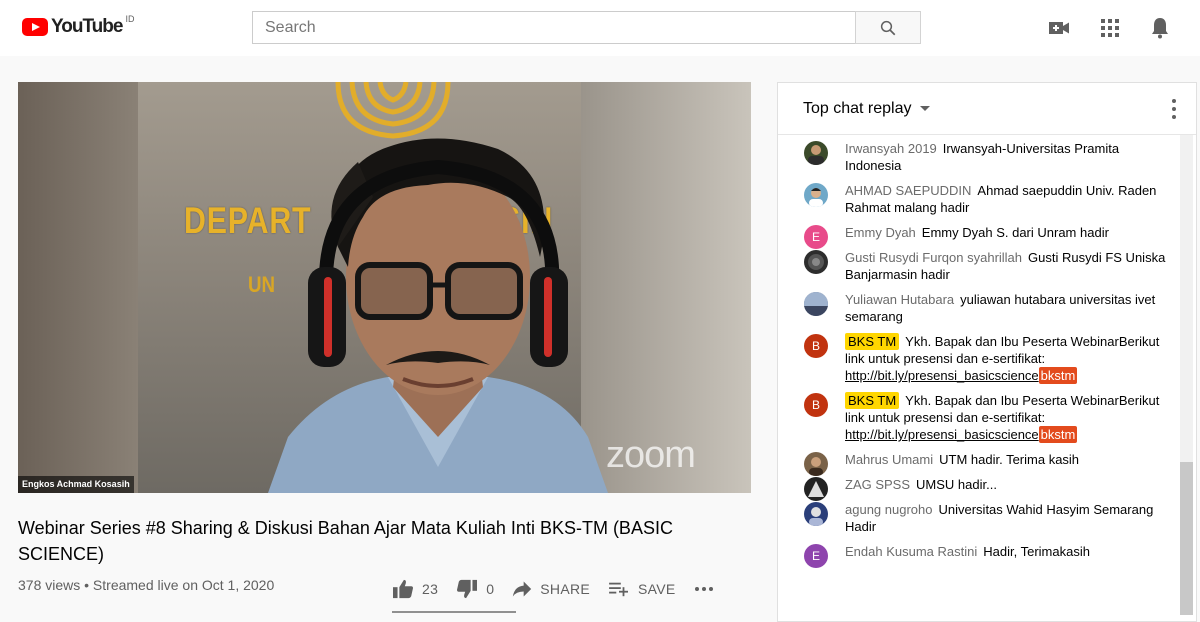 The height and width of the screenshot is (622, 1200). What do you see at coordinates (87, 26) in the screenshot?
I see `logo-text: YouTube` at bounding box center [87, 26].